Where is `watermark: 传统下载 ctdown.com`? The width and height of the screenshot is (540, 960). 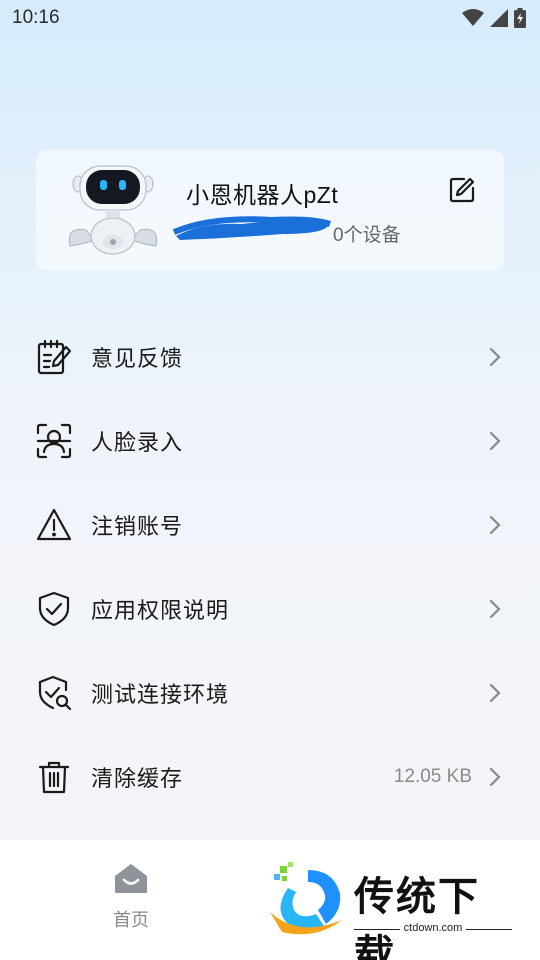 watermark: 传统下载 ctdown.com is located at coordinates (393, 911).